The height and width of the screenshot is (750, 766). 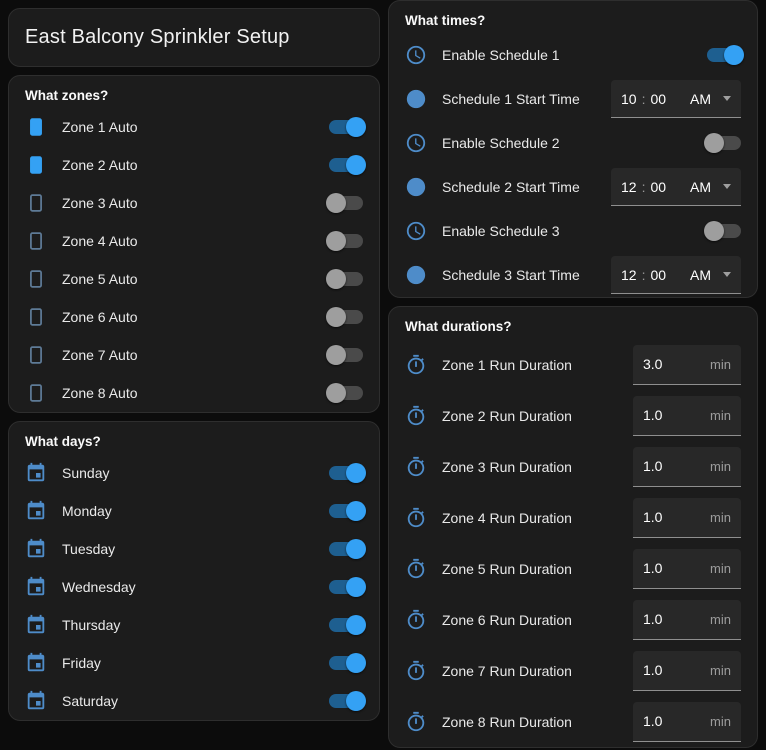 What do you see at coordinates (507, 466) in the screenshot?
I see `duration-label: Zone 3 Run Duration` at bounding box center [507, 466].